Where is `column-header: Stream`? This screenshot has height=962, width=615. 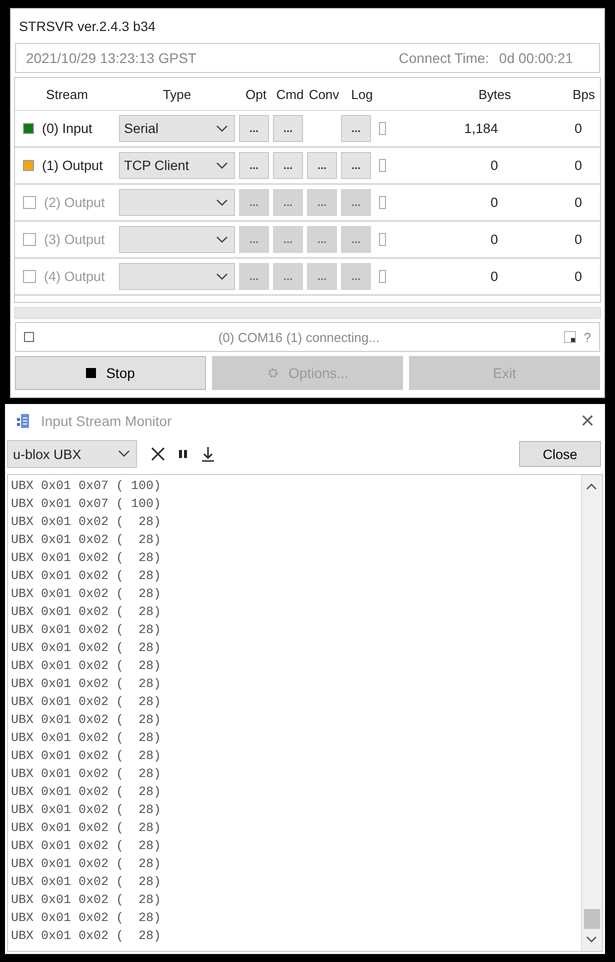
column-header: Stream is located at coordinates (67, 94).